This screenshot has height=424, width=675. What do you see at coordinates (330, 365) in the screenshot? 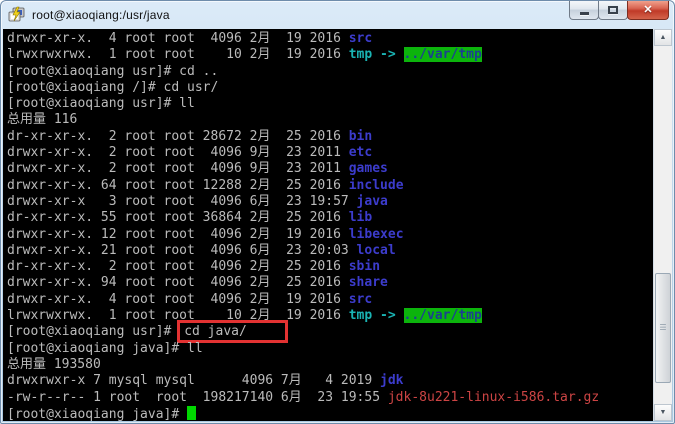
I see `terminal-line: 总用量 193580` at bounding box center [330, 365].